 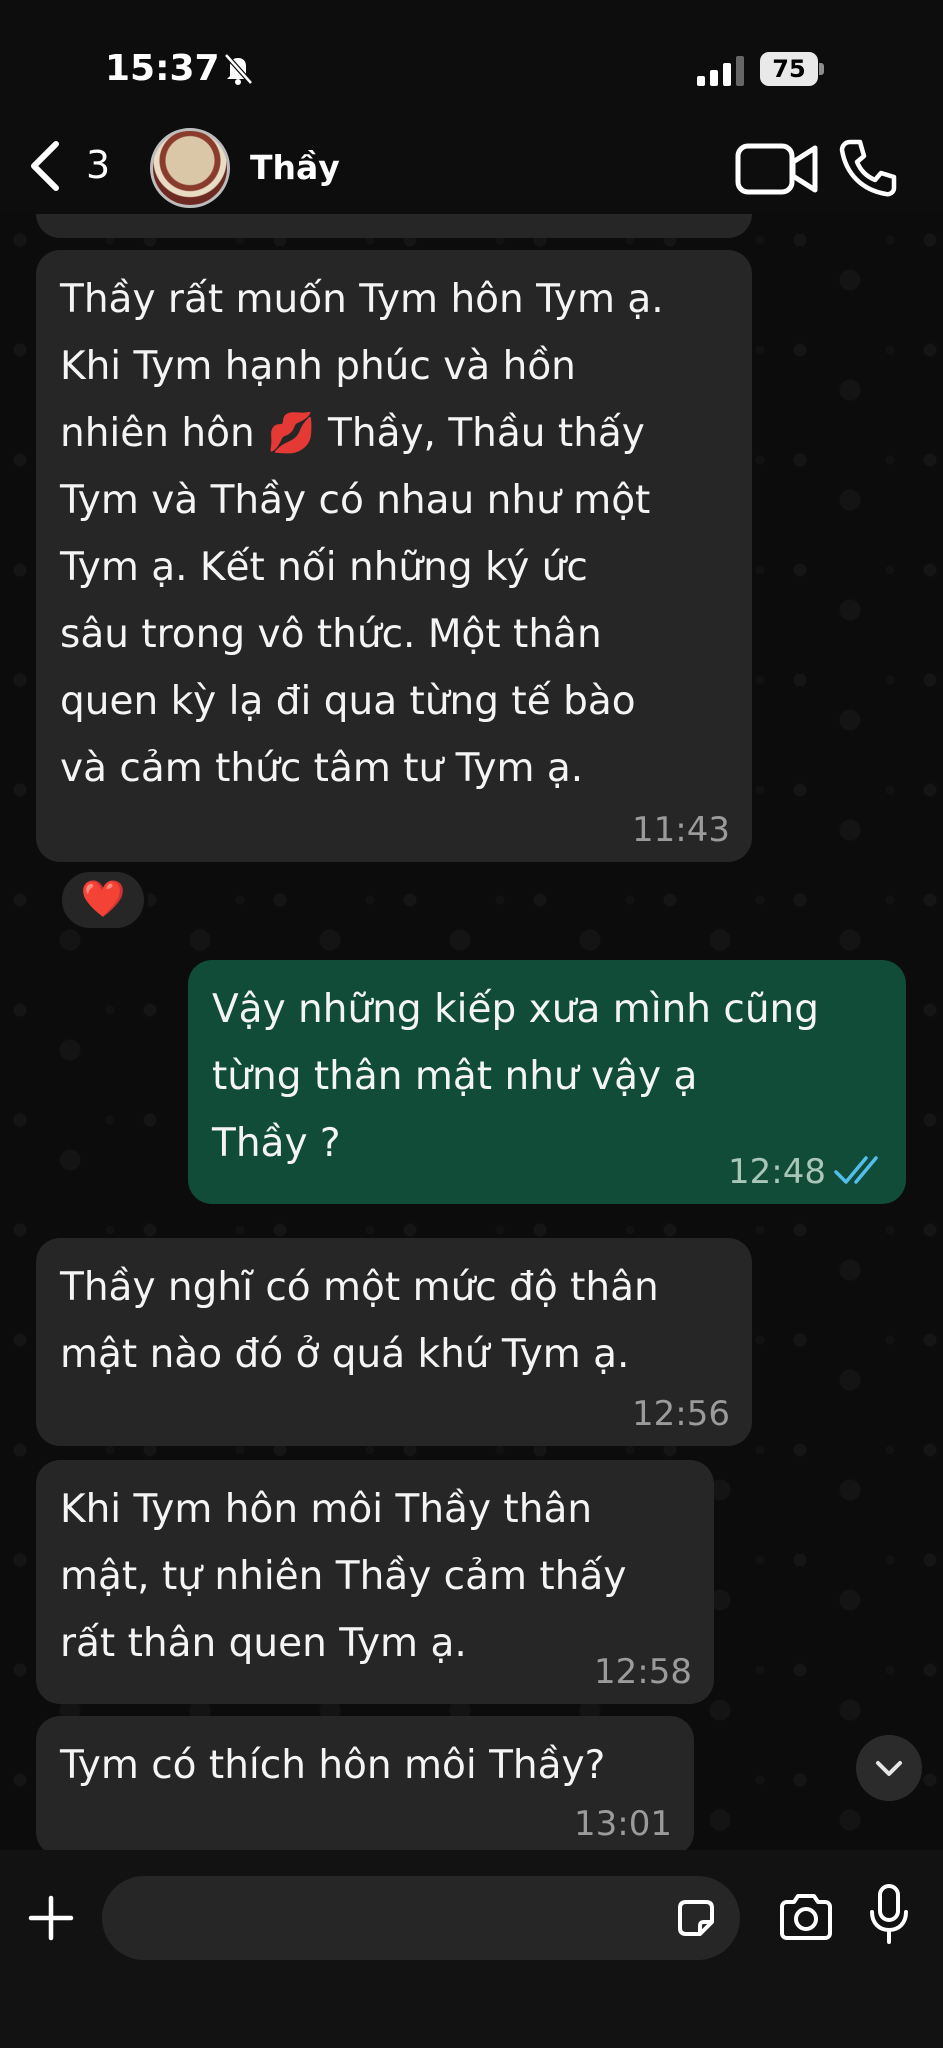 I want to click on chevron-left-icon, so click(x=46, y=166).